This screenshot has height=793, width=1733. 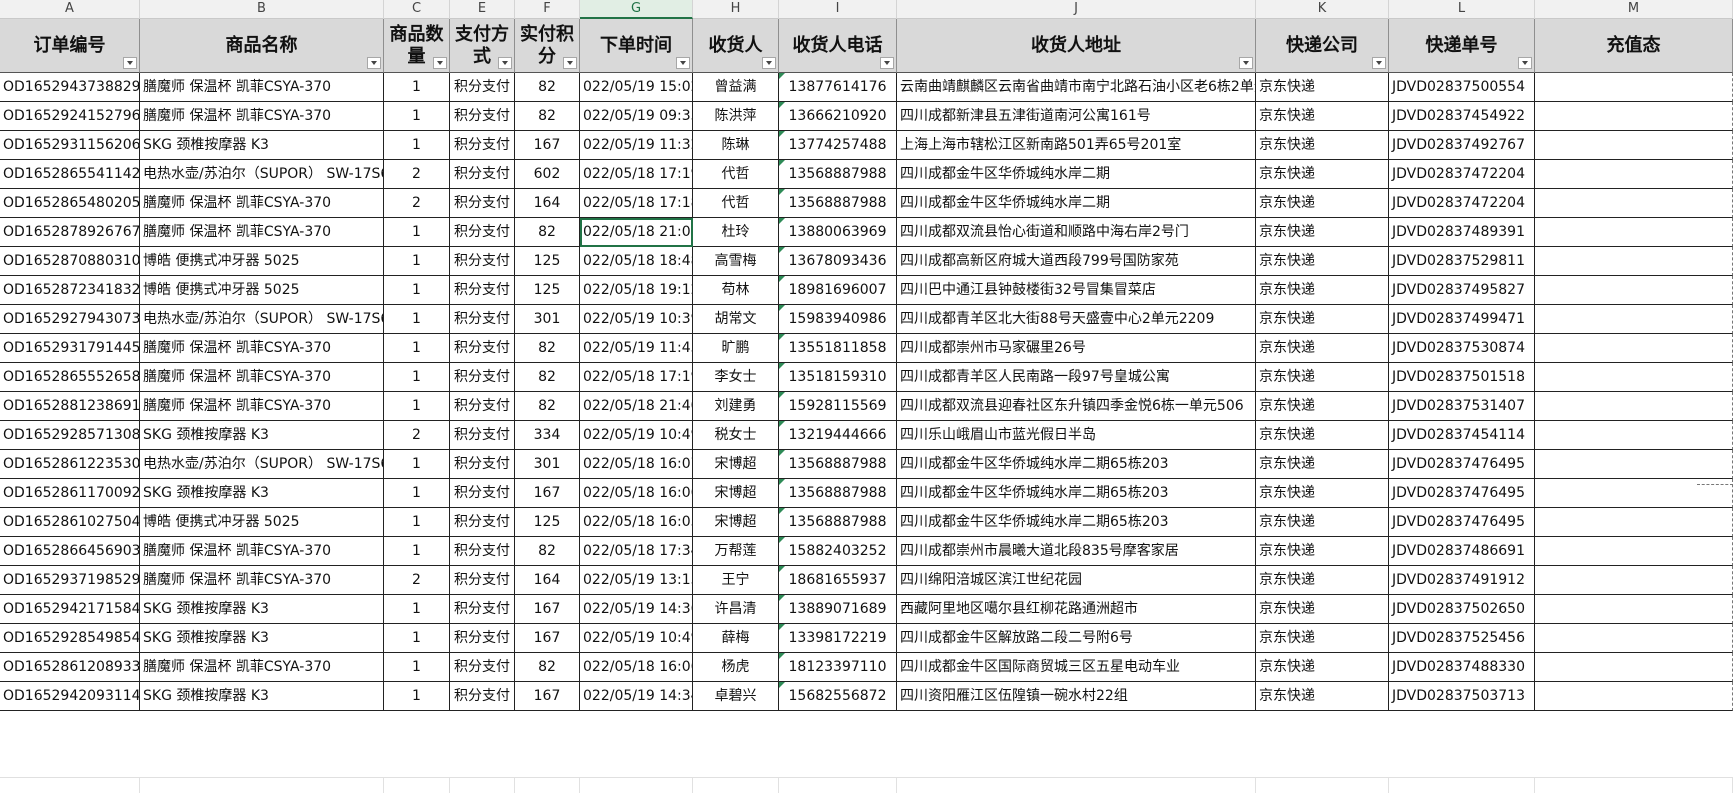 I want to click on cell-a: OD16528664569039, so click(x=70, y=551).